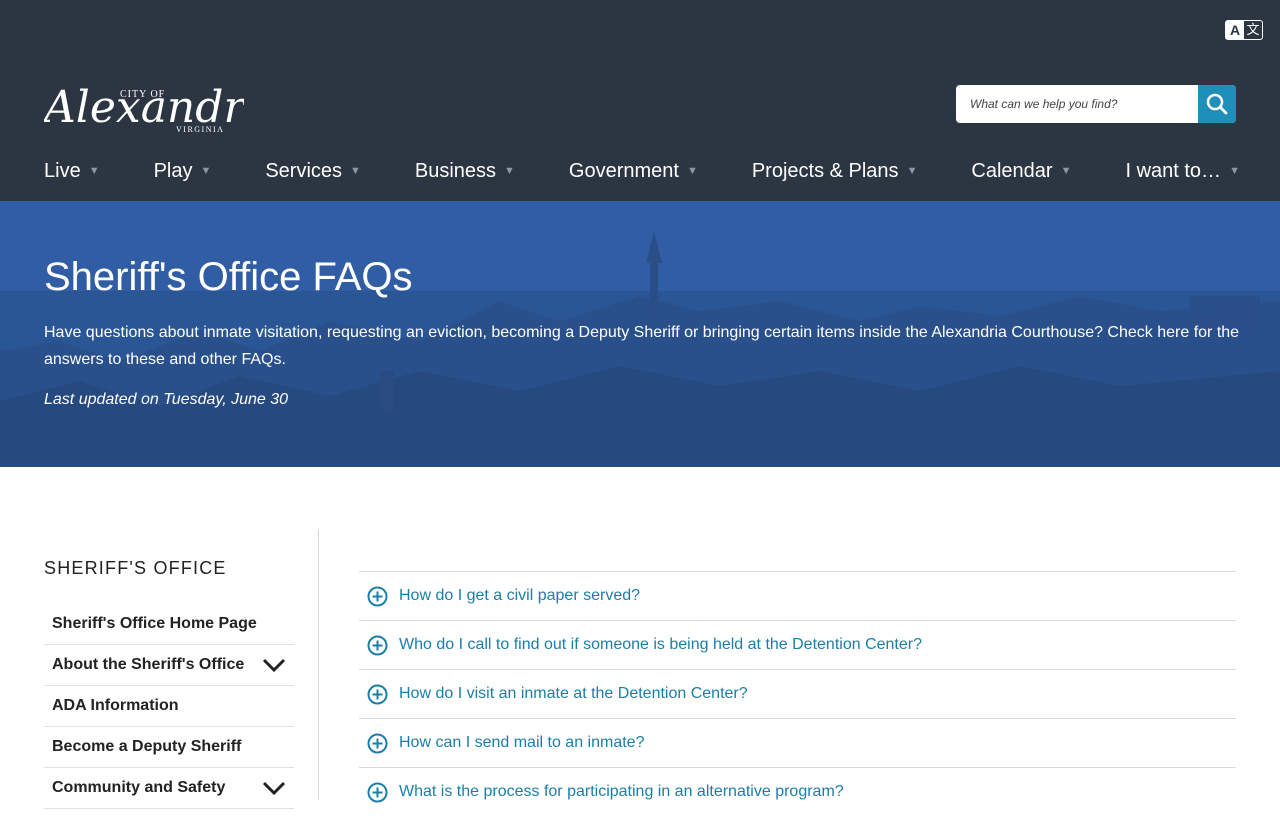 The image size is (1280, 816). I want to click on search-icon, so click(1217, 104).